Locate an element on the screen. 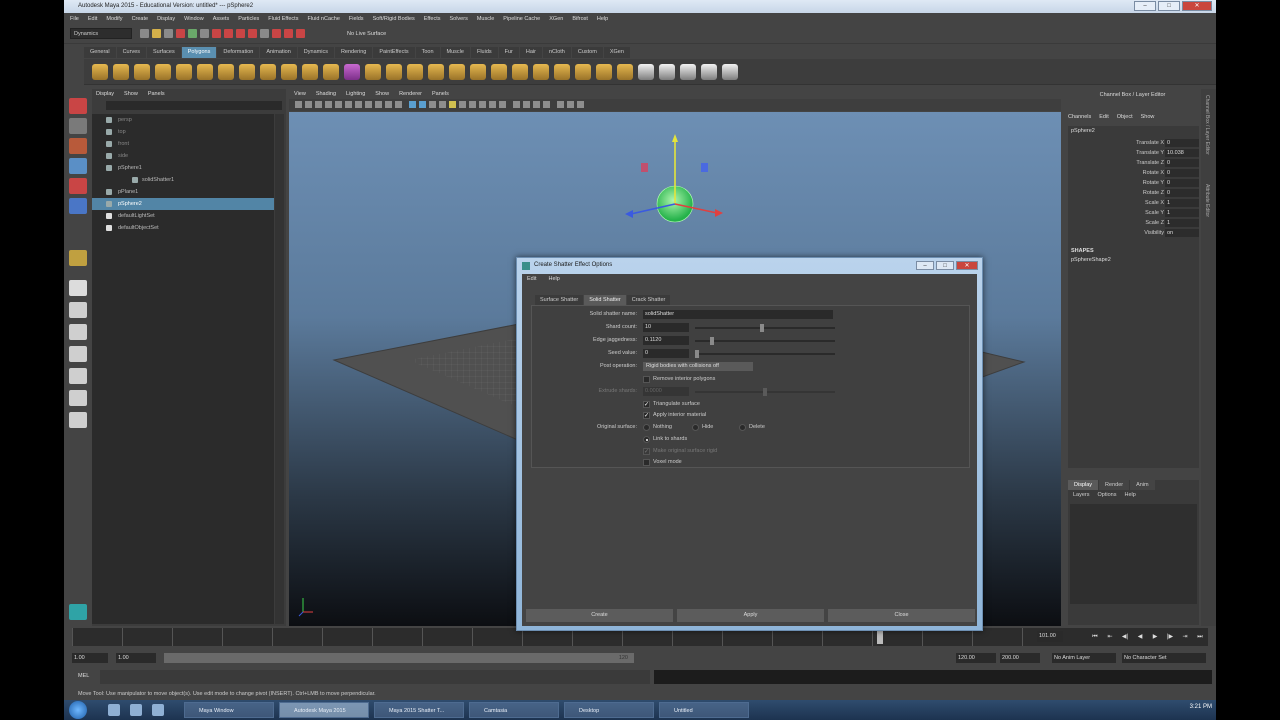 Image resolution: width=1280 pixels, height=720 pixels. tab-surface-shatter: Surface Shatter is located at coordinates (559, 300).